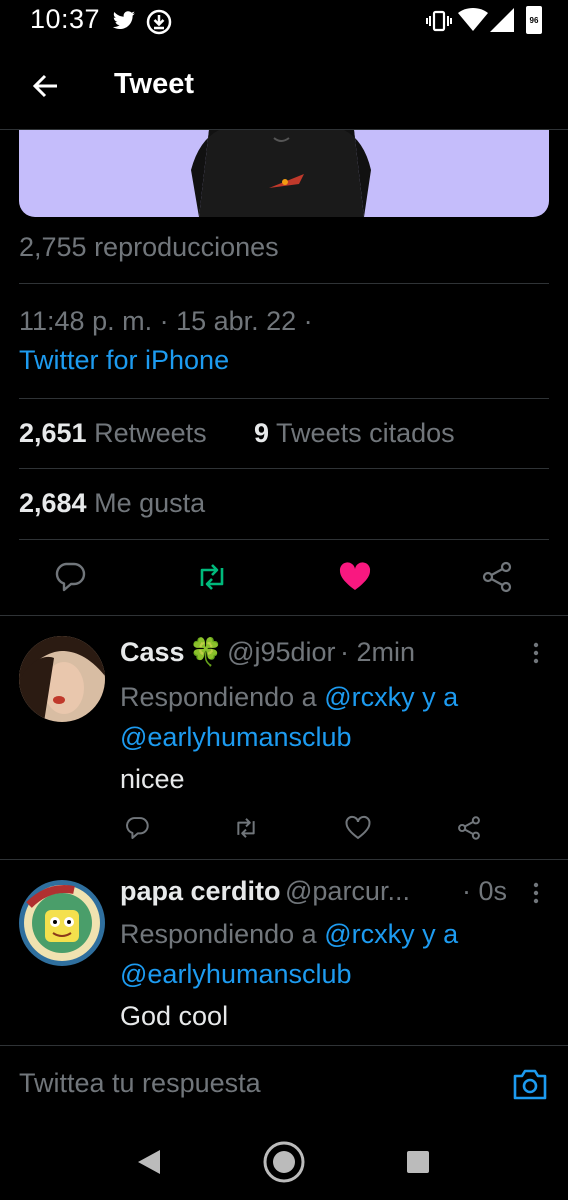 The height and width of the screenshot is (1200, 568). What do you see at coordinates (152, 779) in the screenshot?
I see `reply-text: nicee` at bounding box center [152, 779].